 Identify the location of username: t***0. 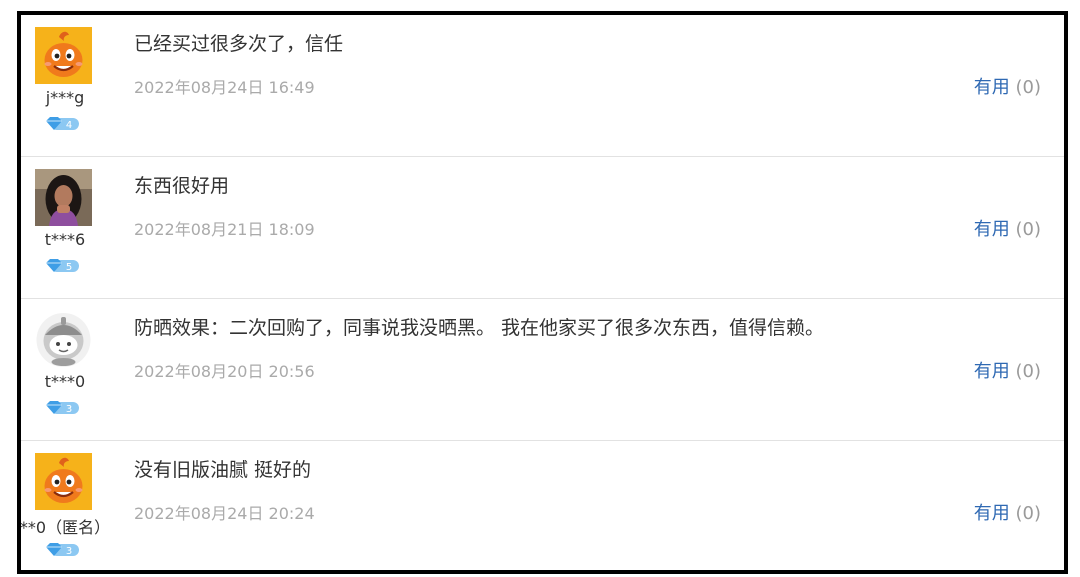
(65, 381).